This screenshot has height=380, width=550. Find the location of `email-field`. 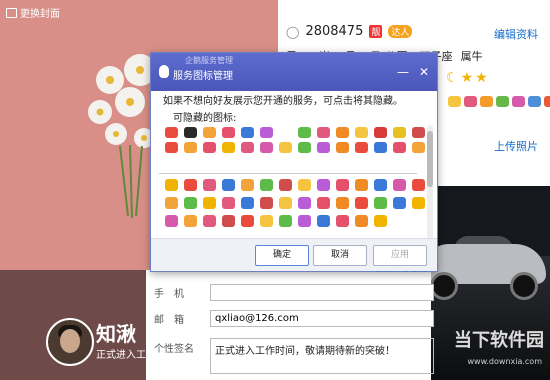

email-field is located at coordinates (322, 318).